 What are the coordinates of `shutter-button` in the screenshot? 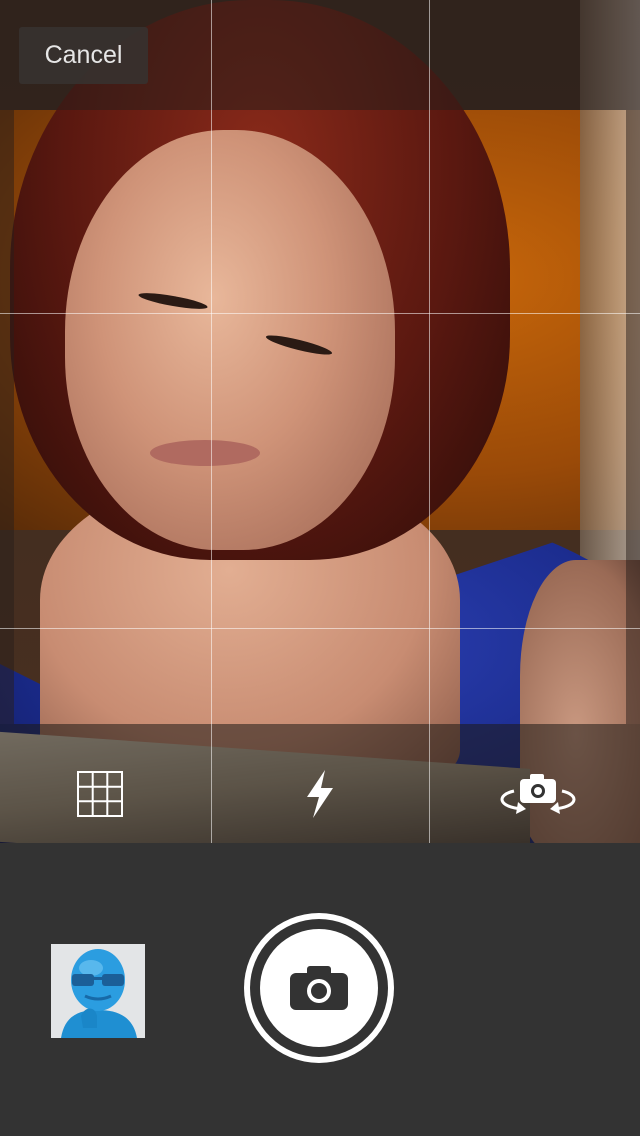 It's located at (319, 988).